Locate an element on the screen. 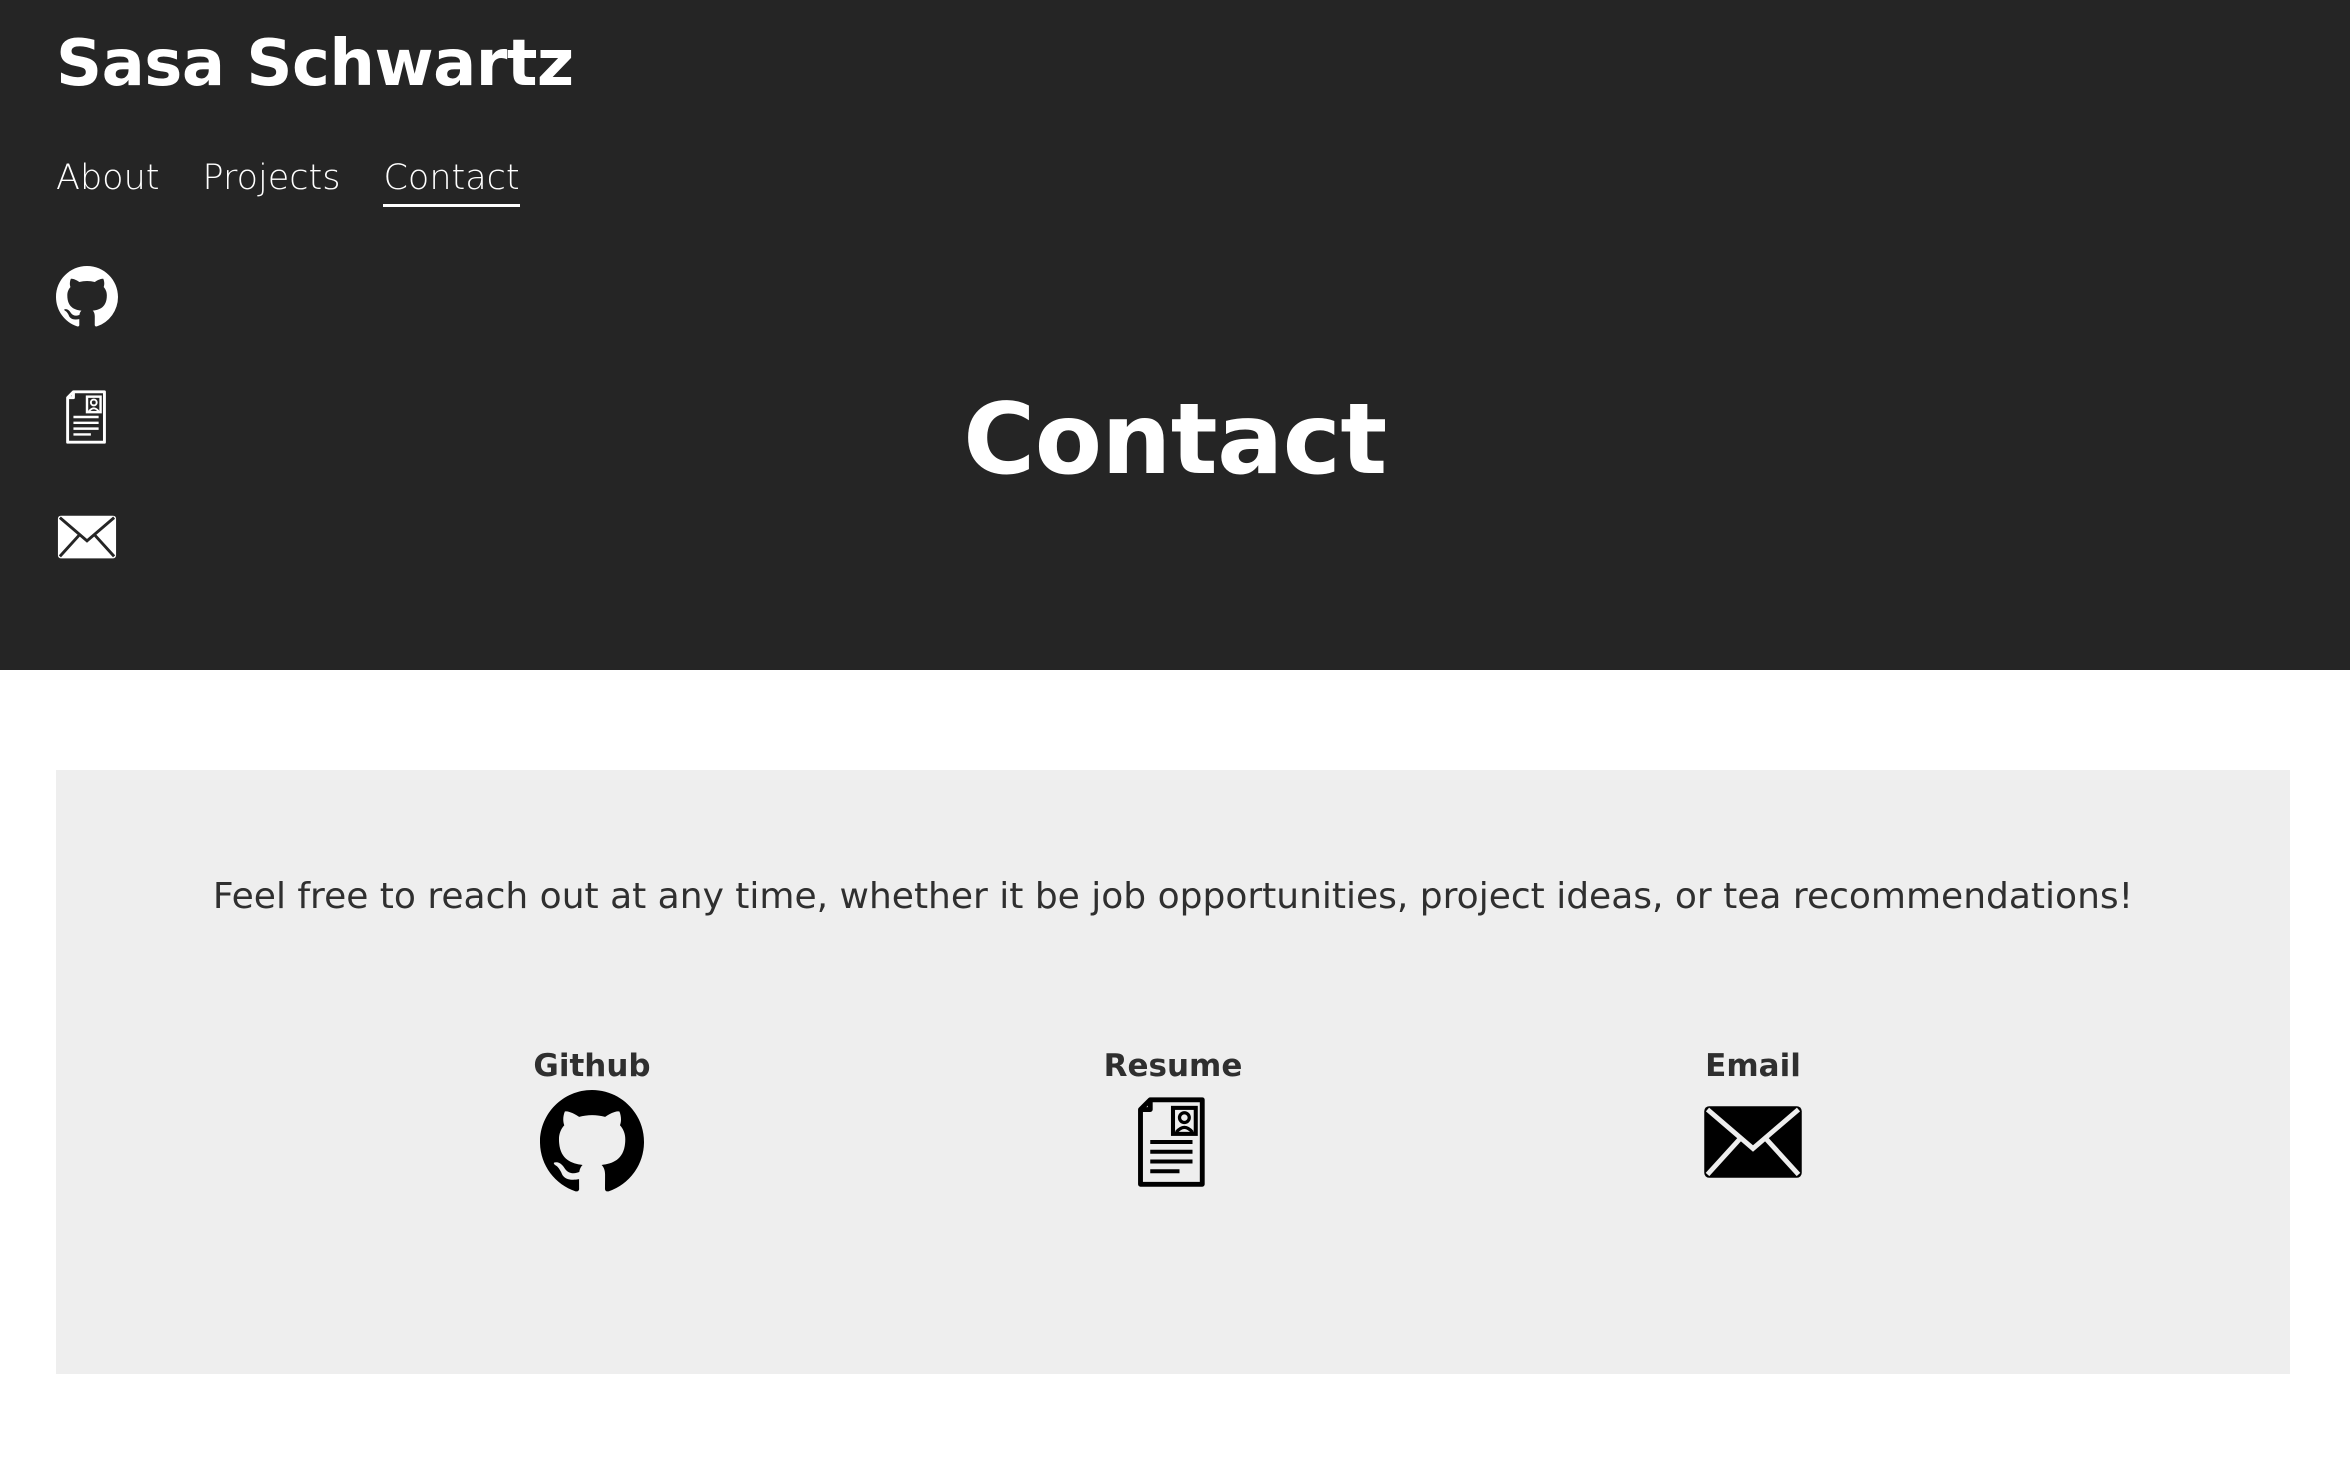 This screenshot has height=1462, width=2350. nav-contact-link: Contact is located at coordinates (451, 179).